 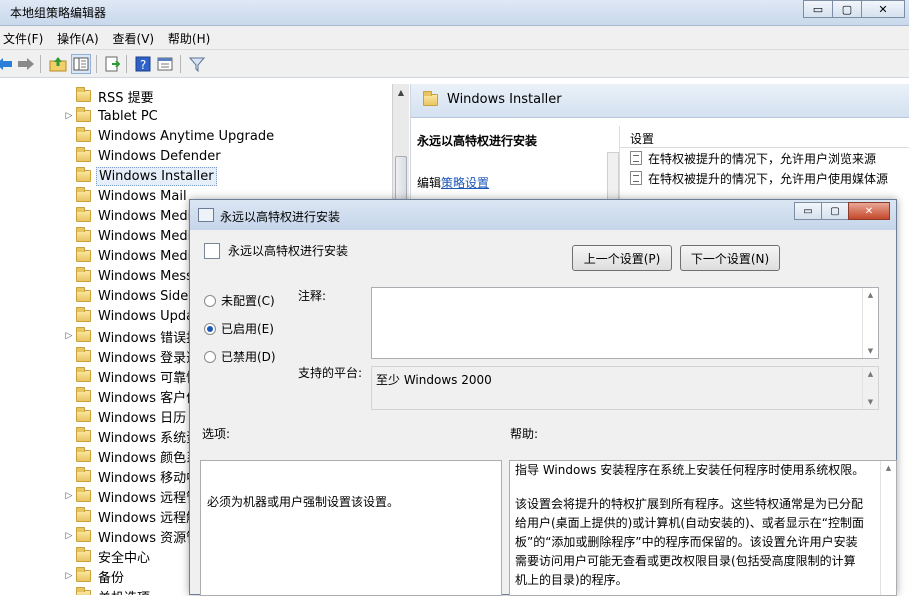 I want to click on comment-label: 注释:, so click(x=312, y=296).